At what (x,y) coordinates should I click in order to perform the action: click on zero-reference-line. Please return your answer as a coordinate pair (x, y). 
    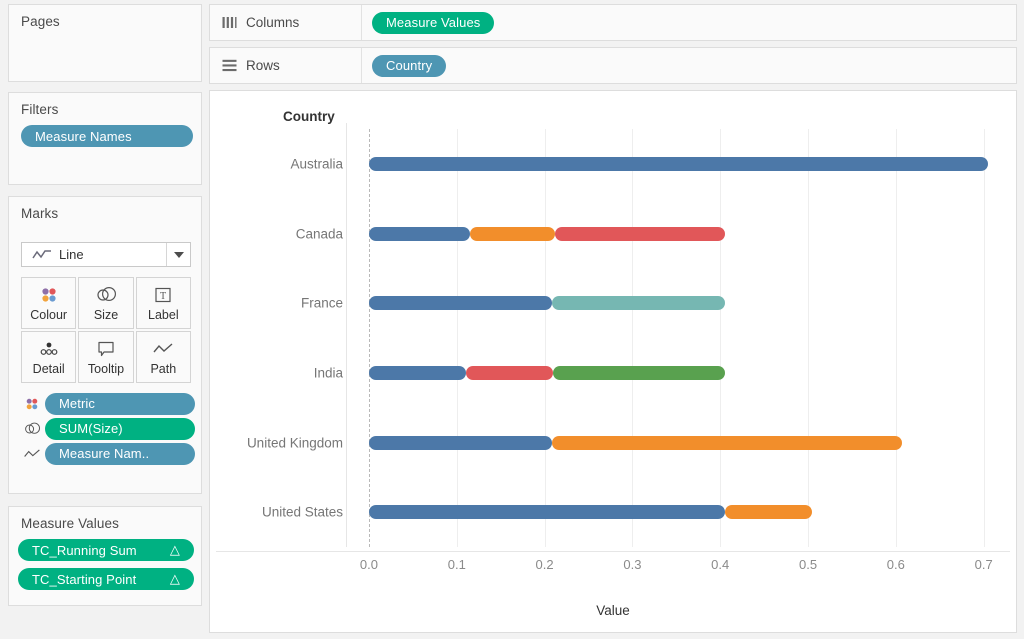
    Looking at the image, I should click on (369, 338).